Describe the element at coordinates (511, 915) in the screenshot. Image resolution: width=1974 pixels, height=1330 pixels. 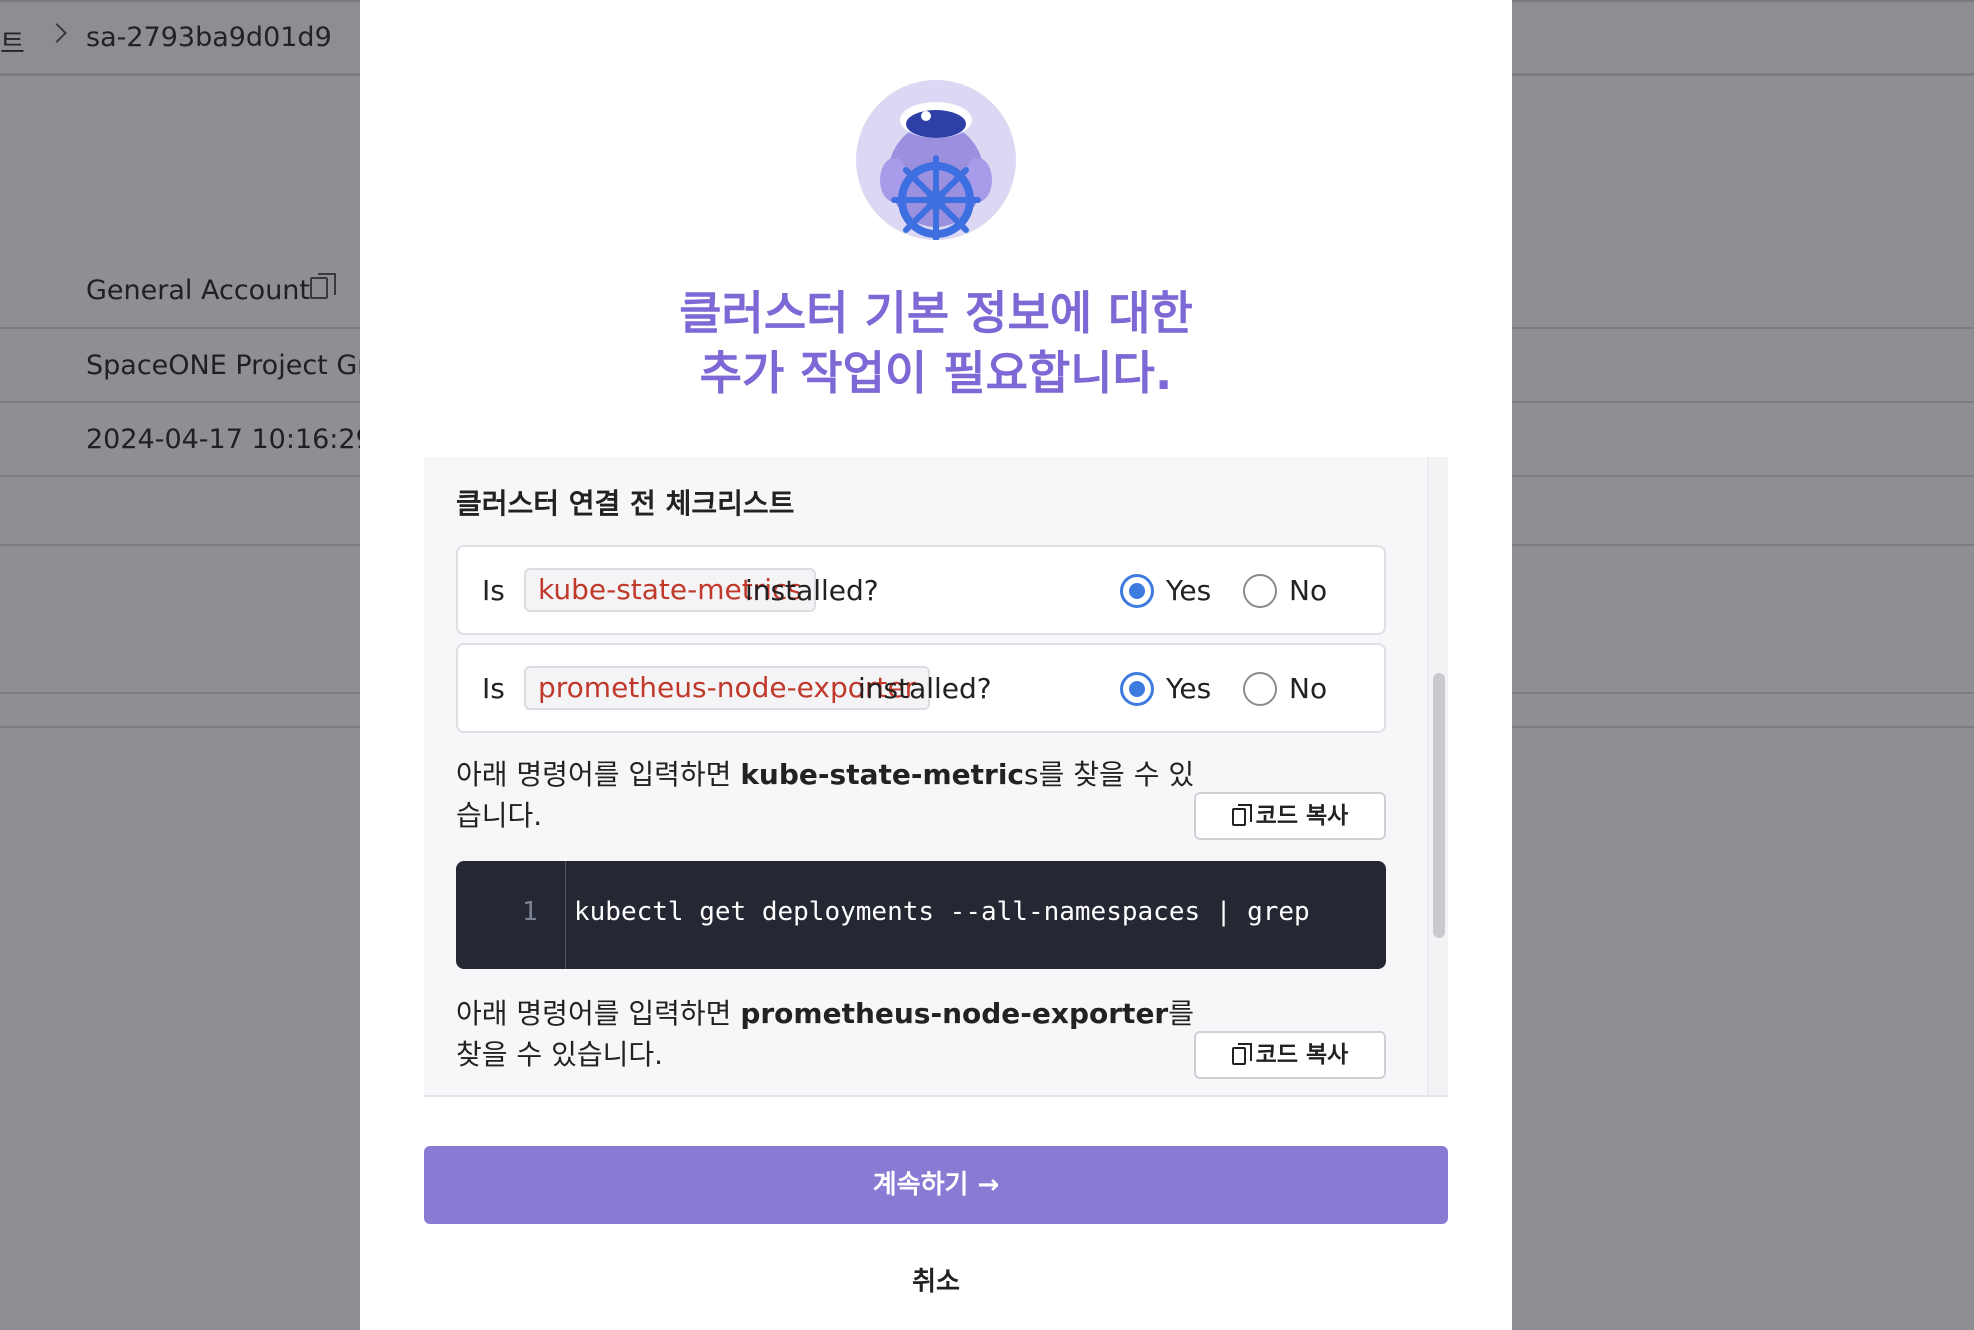
I see `code-gutter: 1` at that location.